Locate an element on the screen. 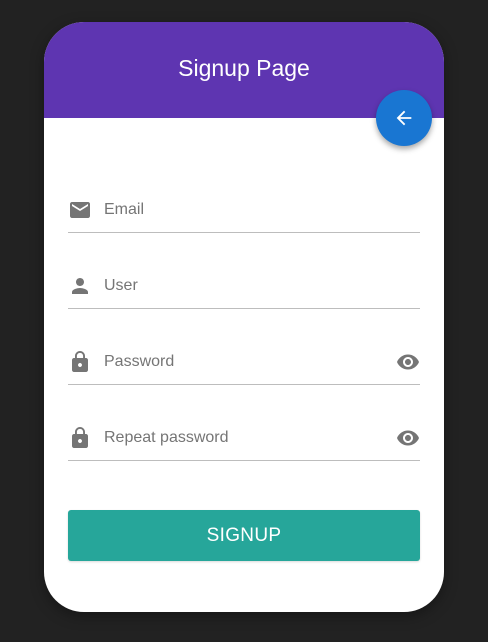 The height and width of the screenshot is (642, 488). back-button is located at coordinates (404, 118).